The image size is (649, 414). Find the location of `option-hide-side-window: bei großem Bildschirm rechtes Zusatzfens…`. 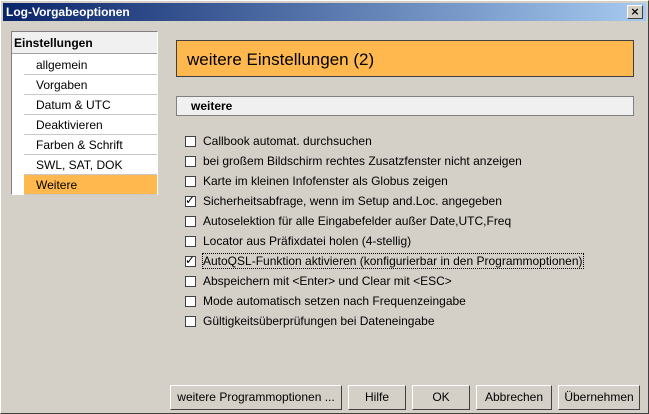

option-hide-side-window: bei großem Bildschirm rechtes Zusatzfens… is located at coordinates (410, 161).